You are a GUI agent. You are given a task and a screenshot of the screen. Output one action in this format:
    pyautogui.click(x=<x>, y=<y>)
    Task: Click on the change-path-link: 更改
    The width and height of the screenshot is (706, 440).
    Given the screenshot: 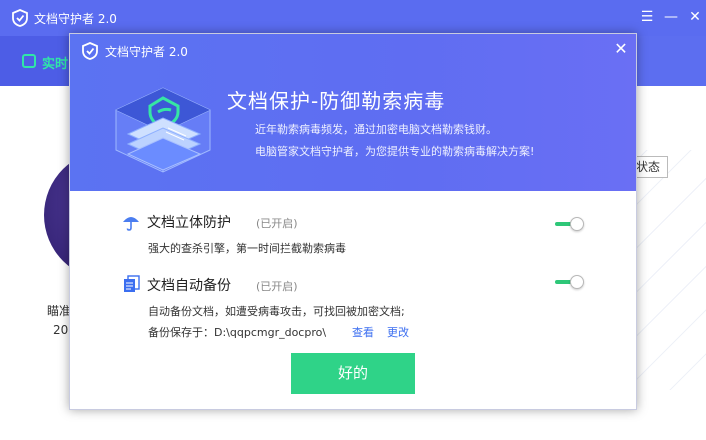 What is the action you would take?
    pyautogui.click(x=398, y=332)
    